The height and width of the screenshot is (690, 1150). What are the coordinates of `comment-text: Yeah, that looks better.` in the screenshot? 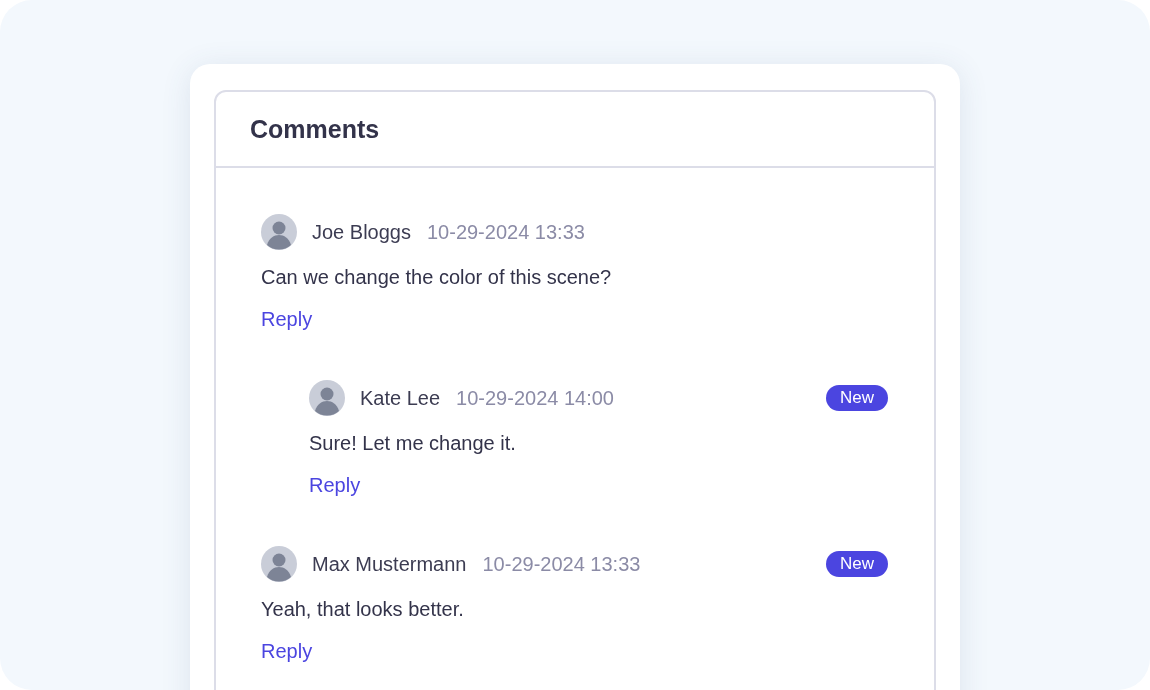 It's located at (362, 609).